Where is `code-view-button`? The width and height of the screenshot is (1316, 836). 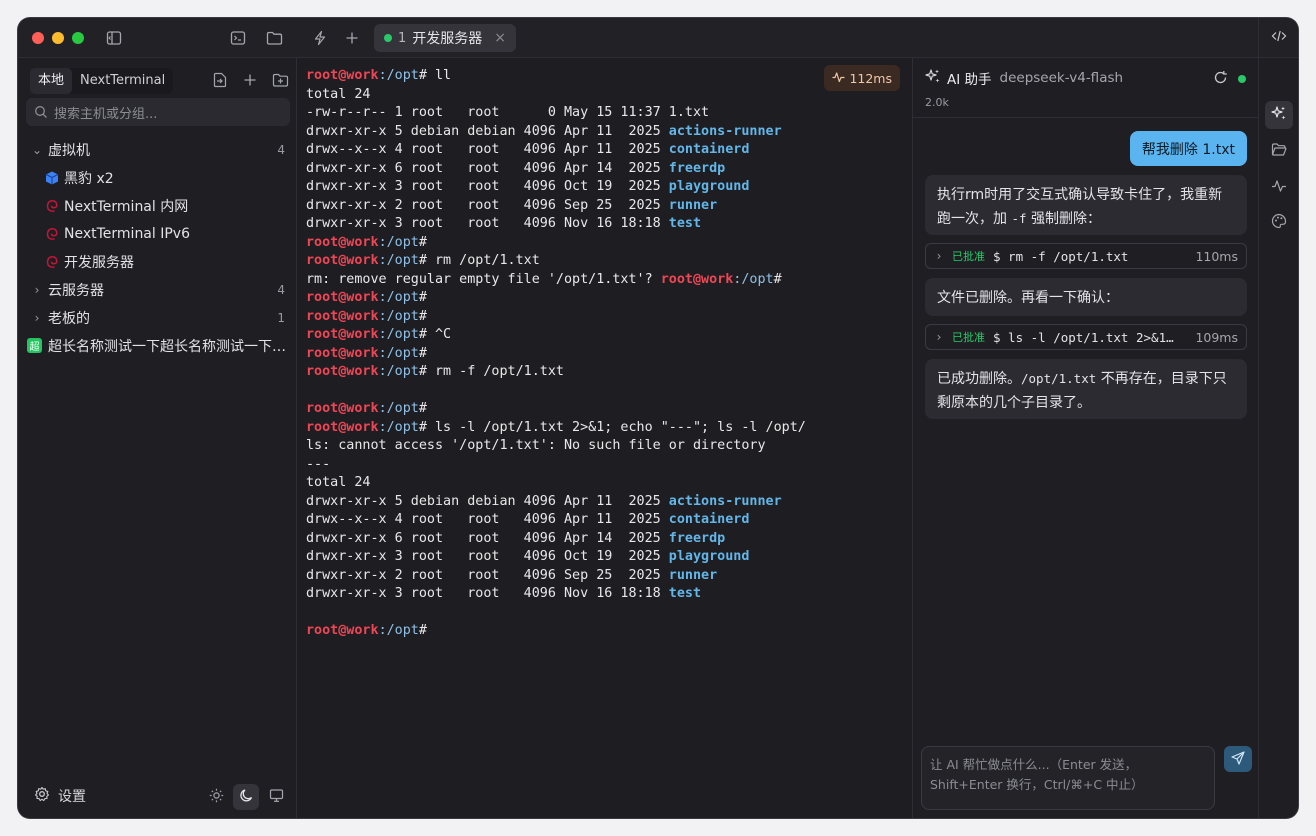
code-view-button is located at coordinates (1278, 38).